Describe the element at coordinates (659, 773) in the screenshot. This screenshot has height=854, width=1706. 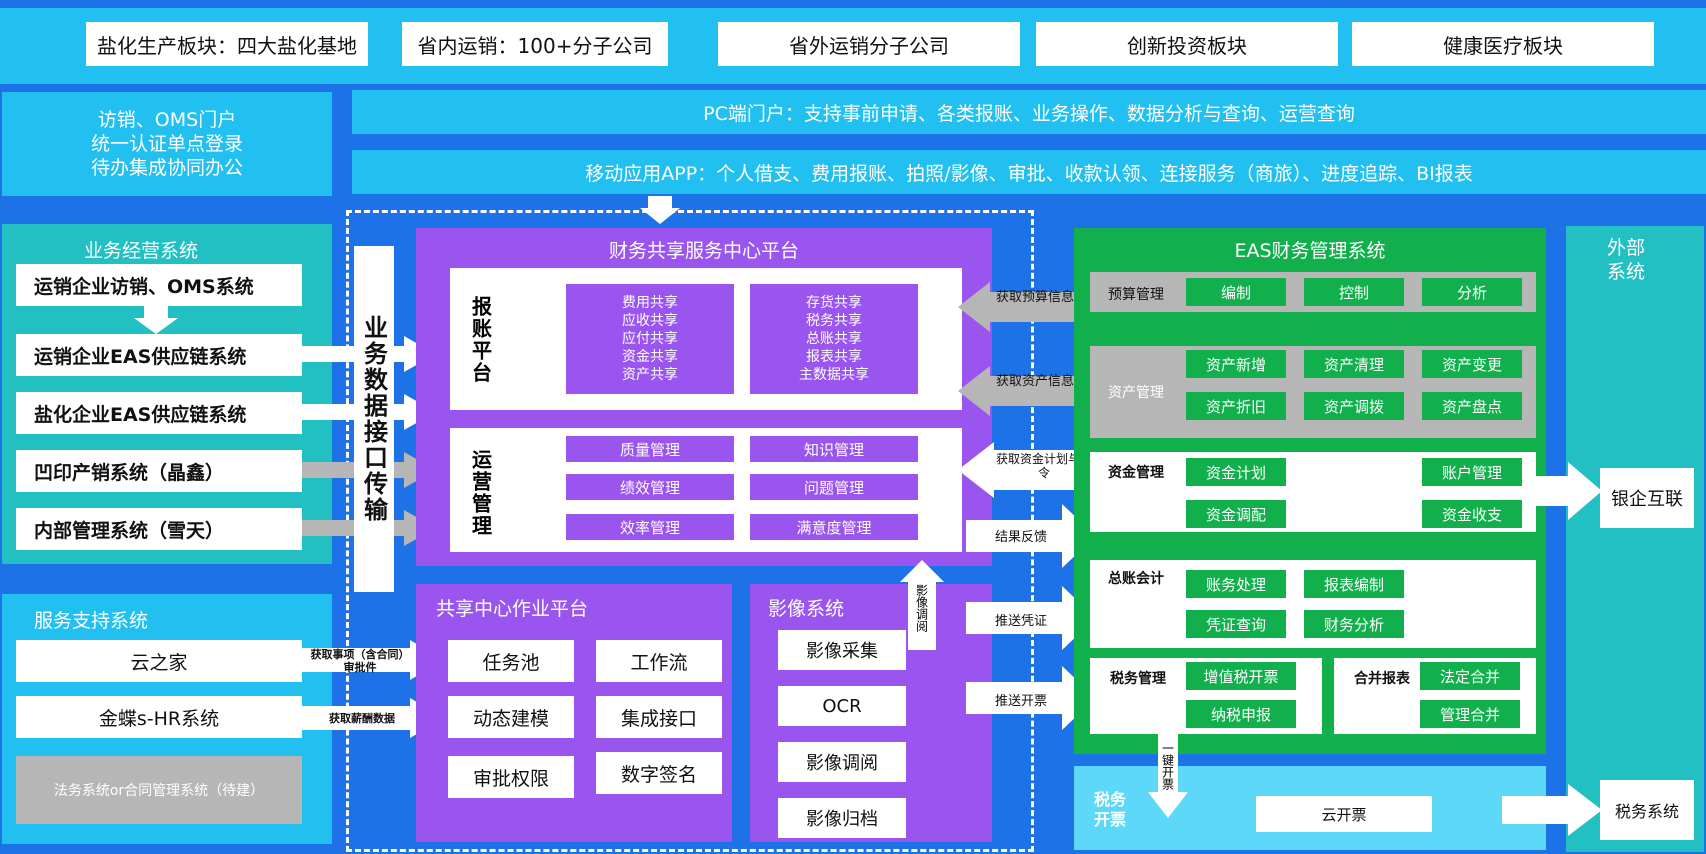
I see `work-item-signature: 数字签名` at that location.